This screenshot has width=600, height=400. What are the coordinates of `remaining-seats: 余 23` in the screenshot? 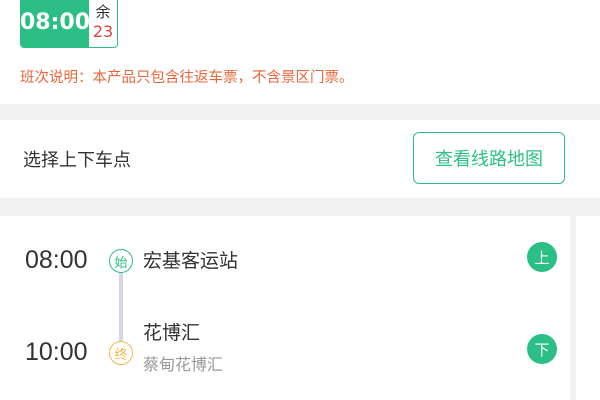 It's located at (103, 23).